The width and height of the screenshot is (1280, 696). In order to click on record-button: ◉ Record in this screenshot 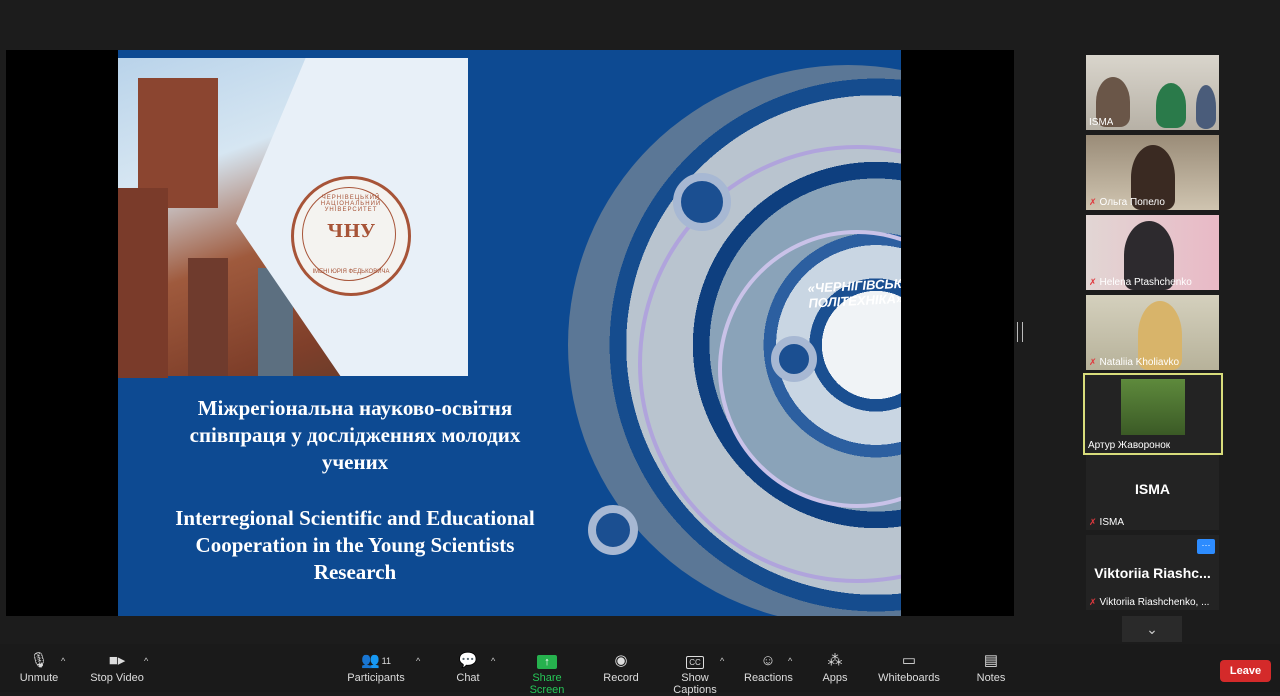, I will do `click(621, 667)`.